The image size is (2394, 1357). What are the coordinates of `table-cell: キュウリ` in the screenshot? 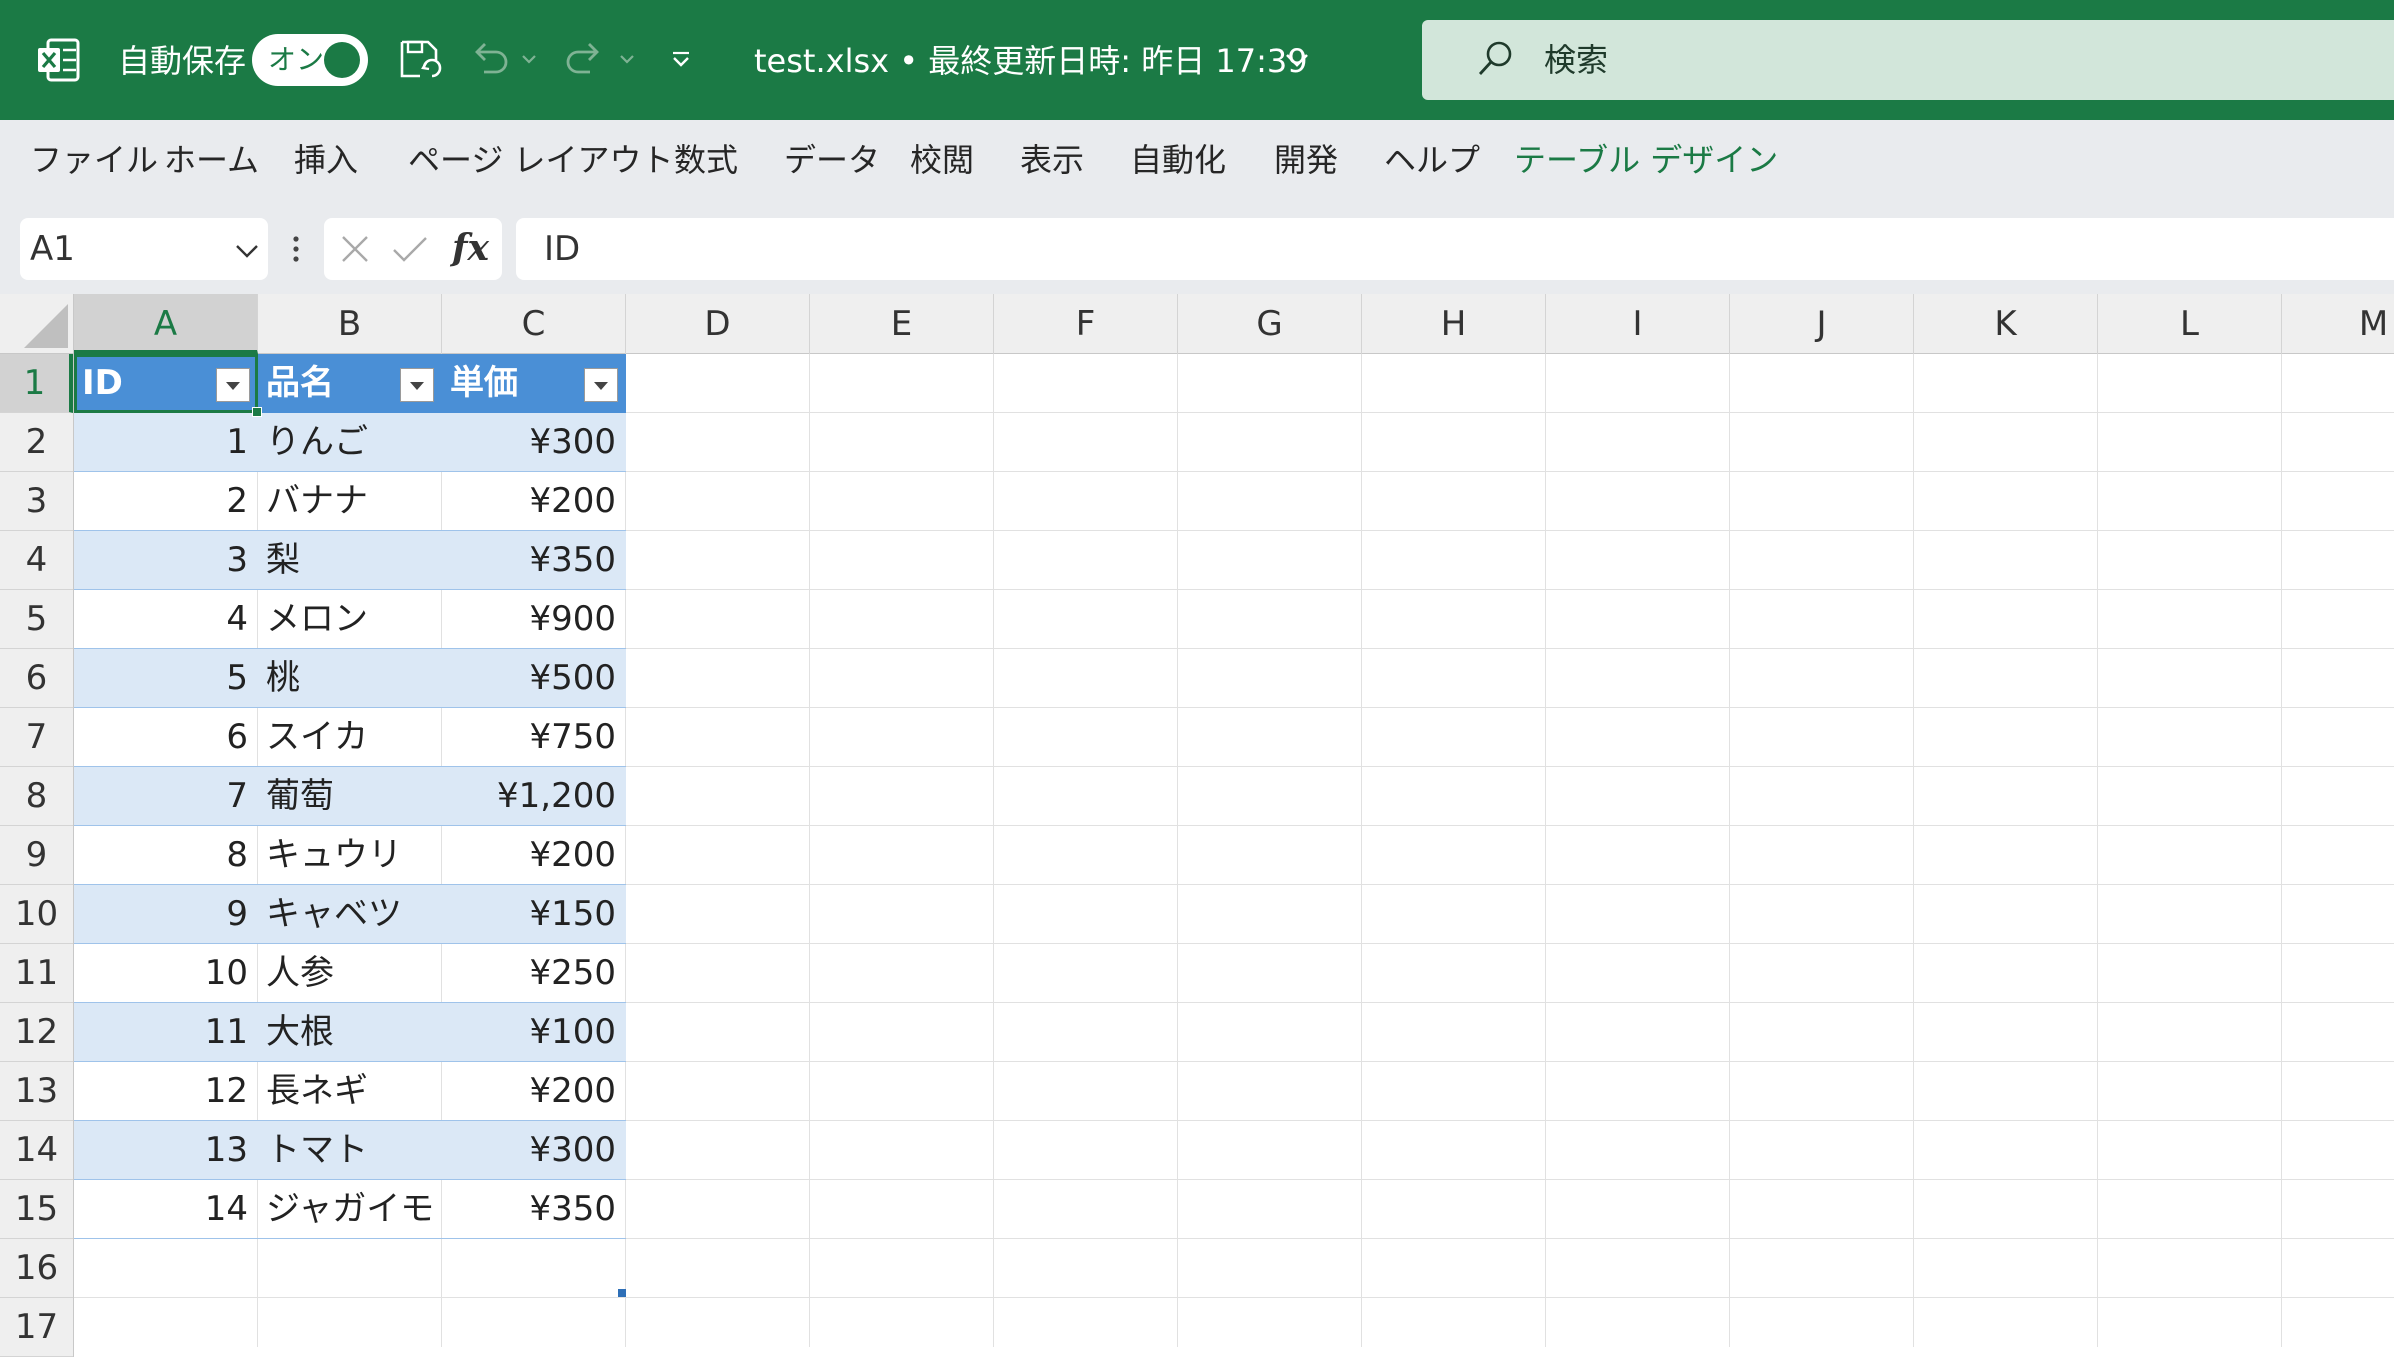 It's located at (350, 855).